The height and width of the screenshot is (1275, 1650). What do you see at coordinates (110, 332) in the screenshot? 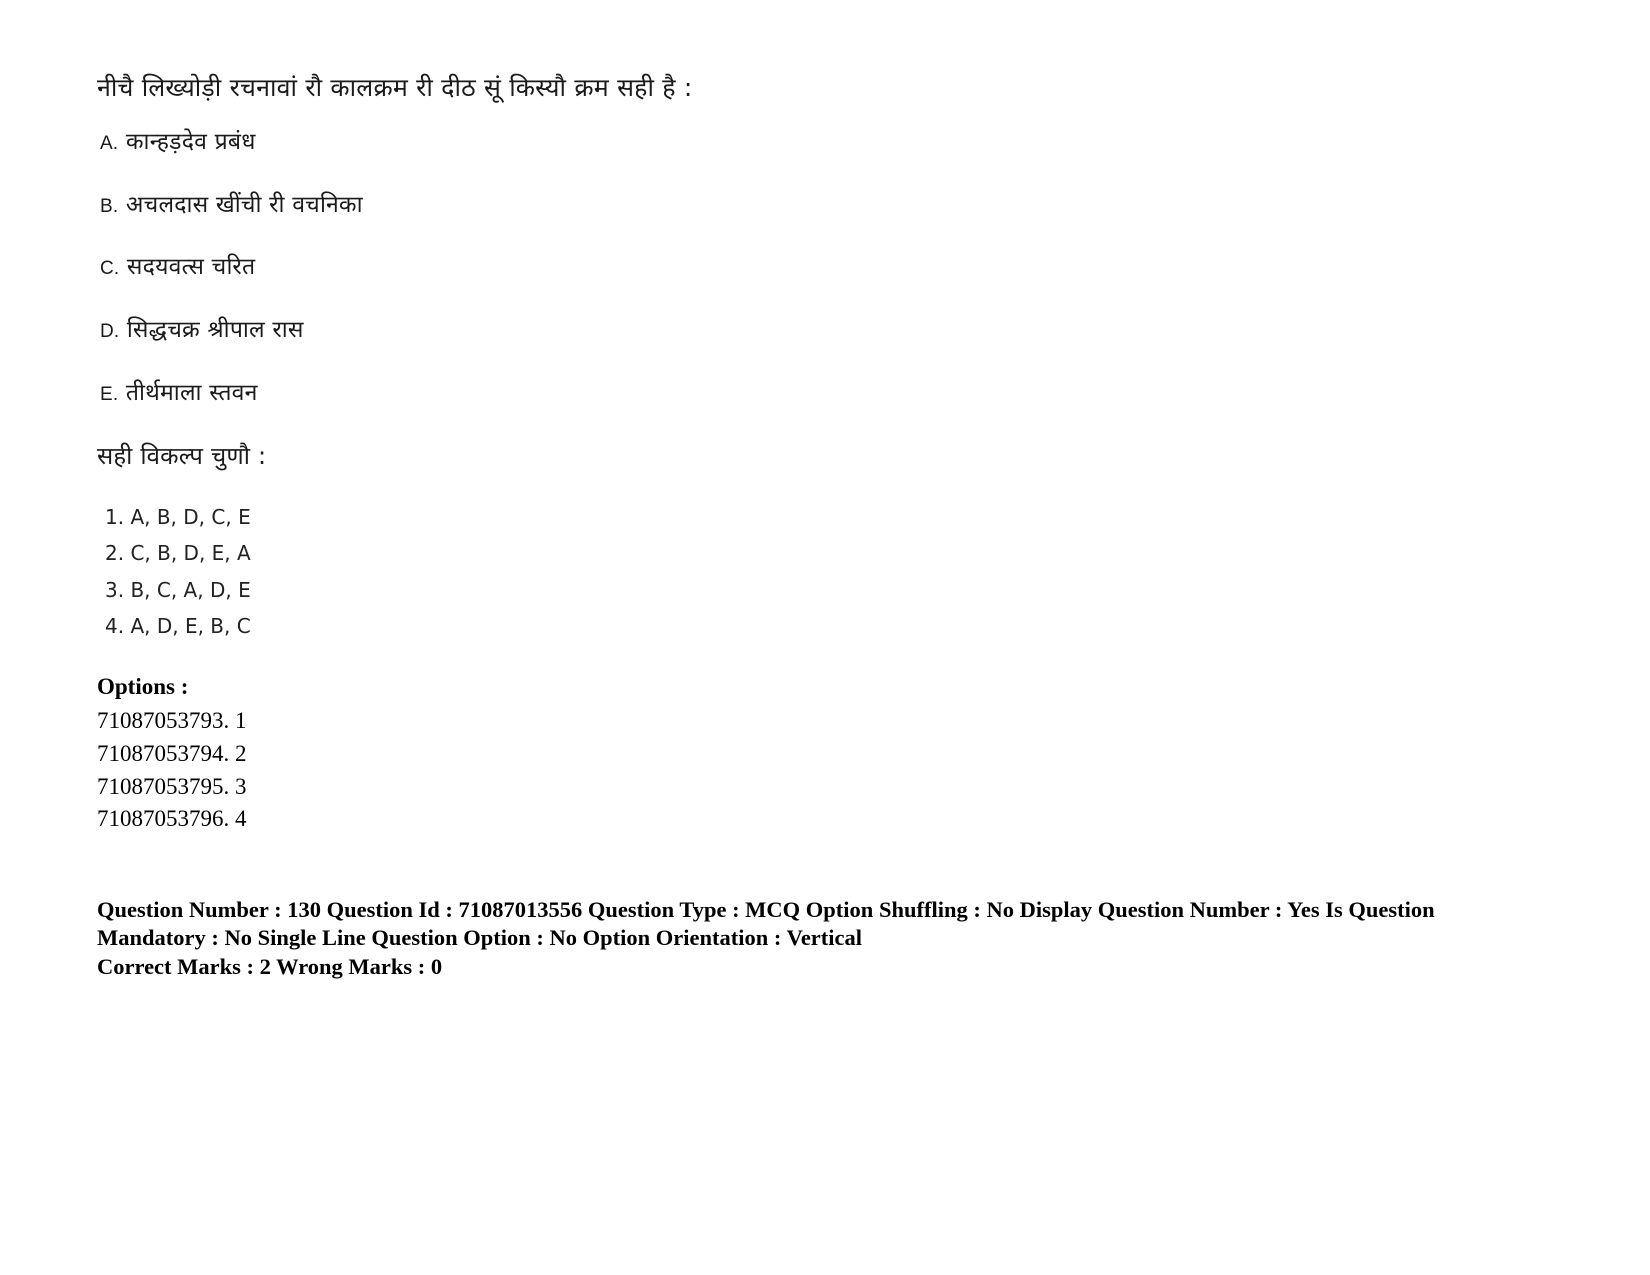
I see `statement-label-d: D.` at bounding box center [110, 332].